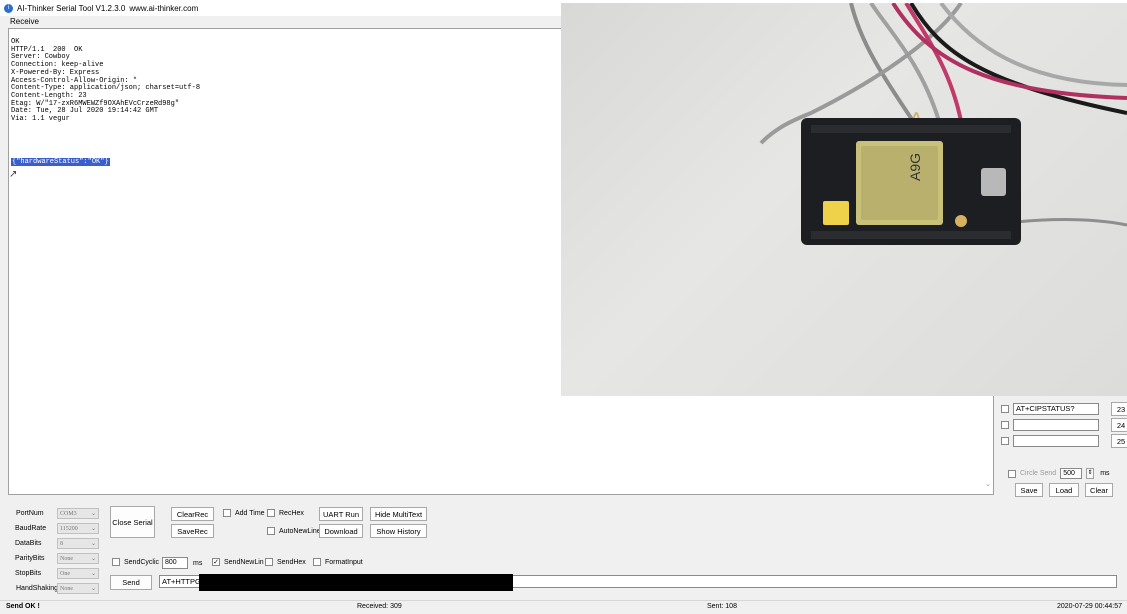  Describe the element at coordinates (990, 487) in the screenshot. I see `scroll-down-arrow-icon: ⌄` at that location.